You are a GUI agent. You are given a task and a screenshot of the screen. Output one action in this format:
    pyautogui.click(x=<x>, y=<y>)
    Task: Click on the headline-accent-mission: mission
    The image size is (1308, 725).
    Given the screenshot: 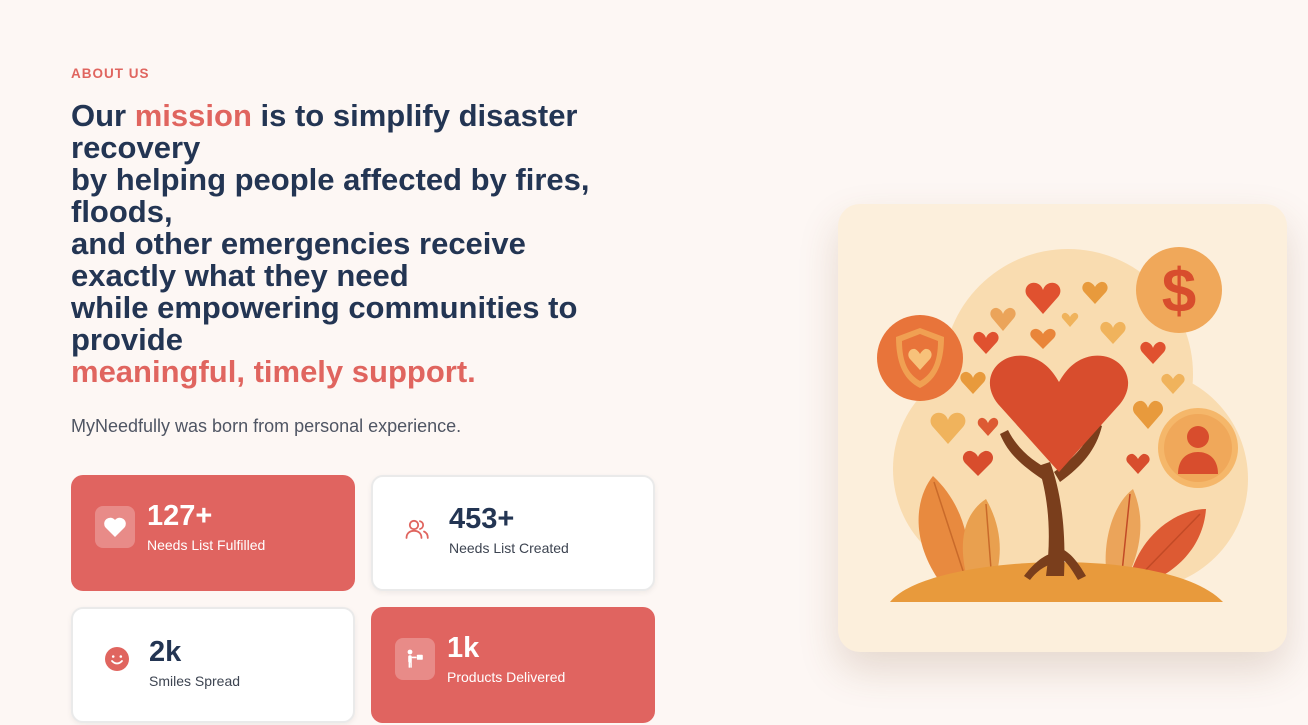 What is the action you would take?
    pyautogui.click(x=193, y=115)
    